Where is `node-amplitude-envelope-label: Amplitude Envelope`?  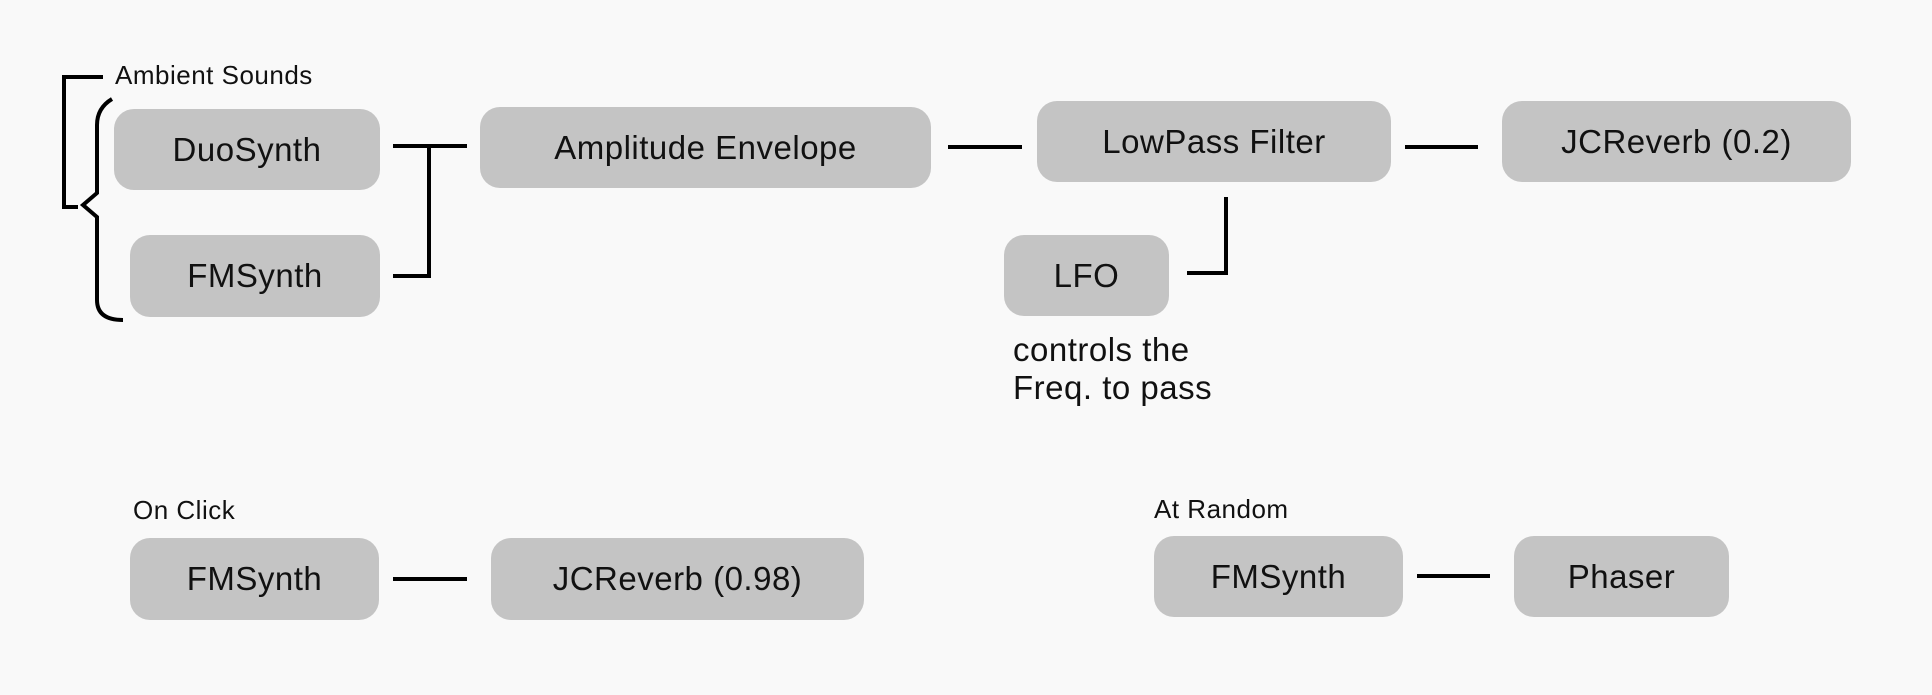
node-amplitude-envelope-label: Amplitude Envelope is located at coordinates (705, 147).